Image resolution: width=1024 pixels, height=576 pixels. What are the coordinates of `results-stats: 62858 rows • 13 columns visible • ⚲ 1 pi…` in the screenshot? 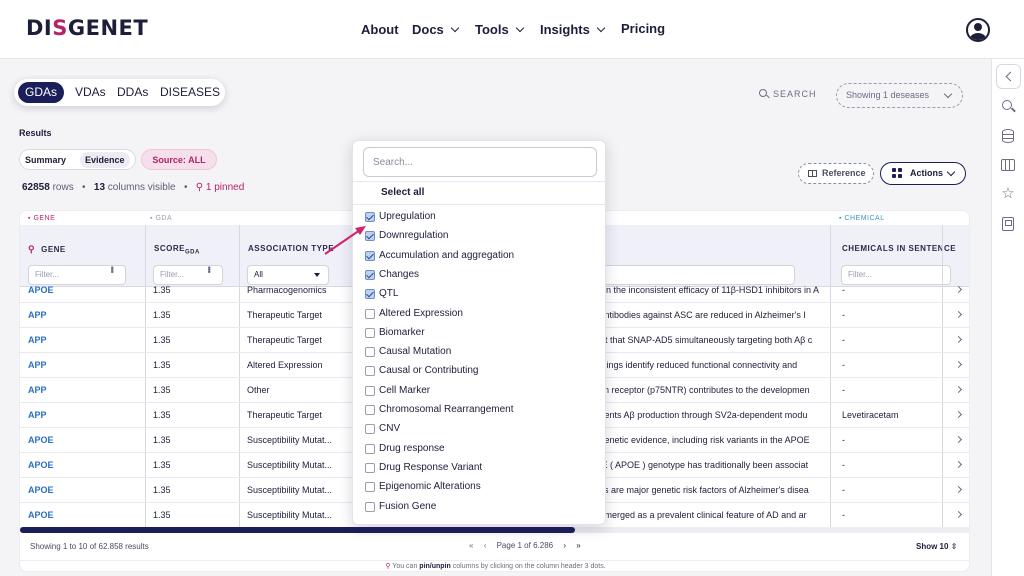 It's located at (133, 187).